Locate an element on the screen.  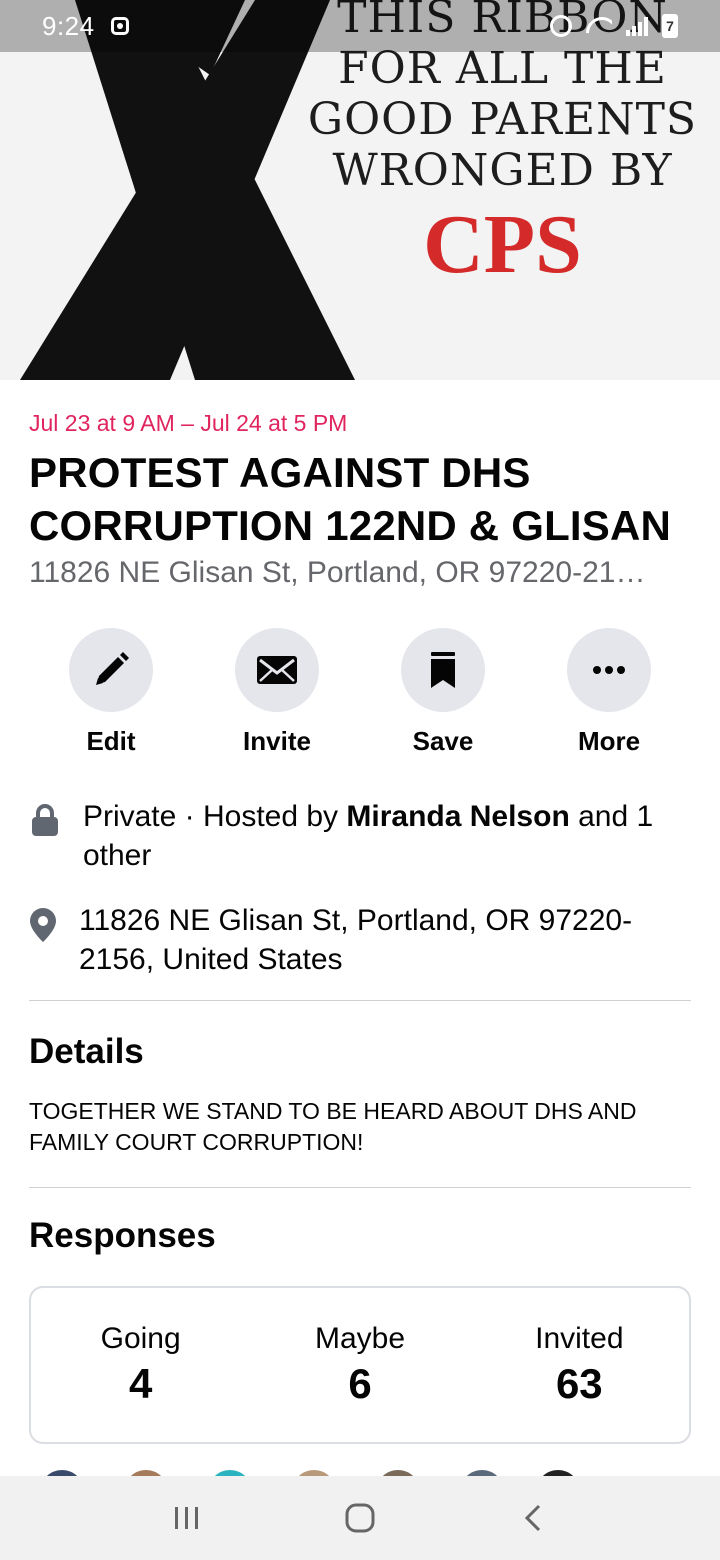
notification-app-icon is located at coordinates (119, 26).